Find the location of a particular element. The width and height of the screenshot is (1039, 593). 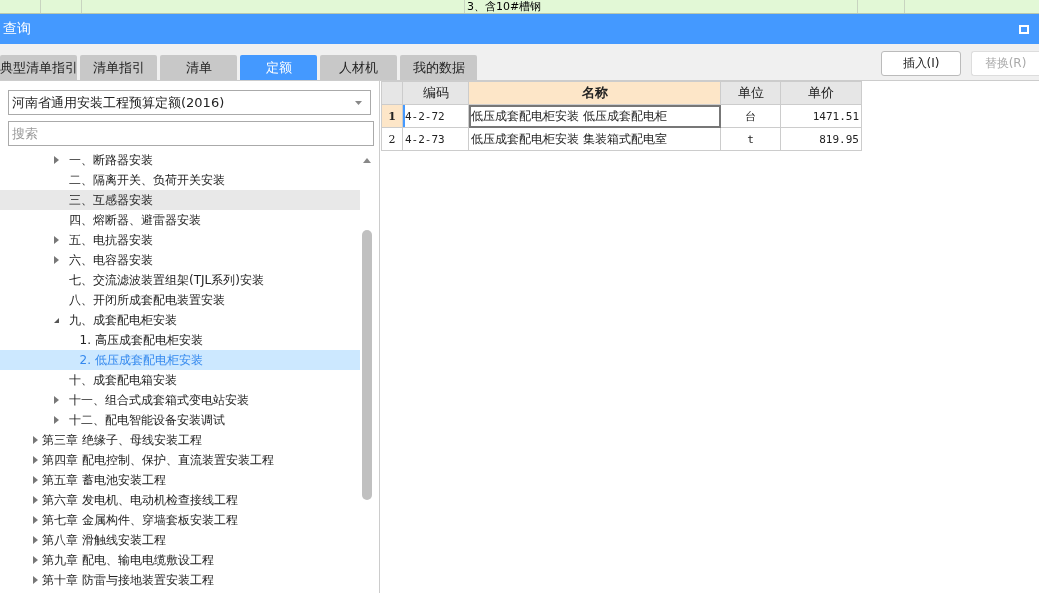

tree-item: 第八章 滑触线安装工程 is located at coordinates (180, 540).